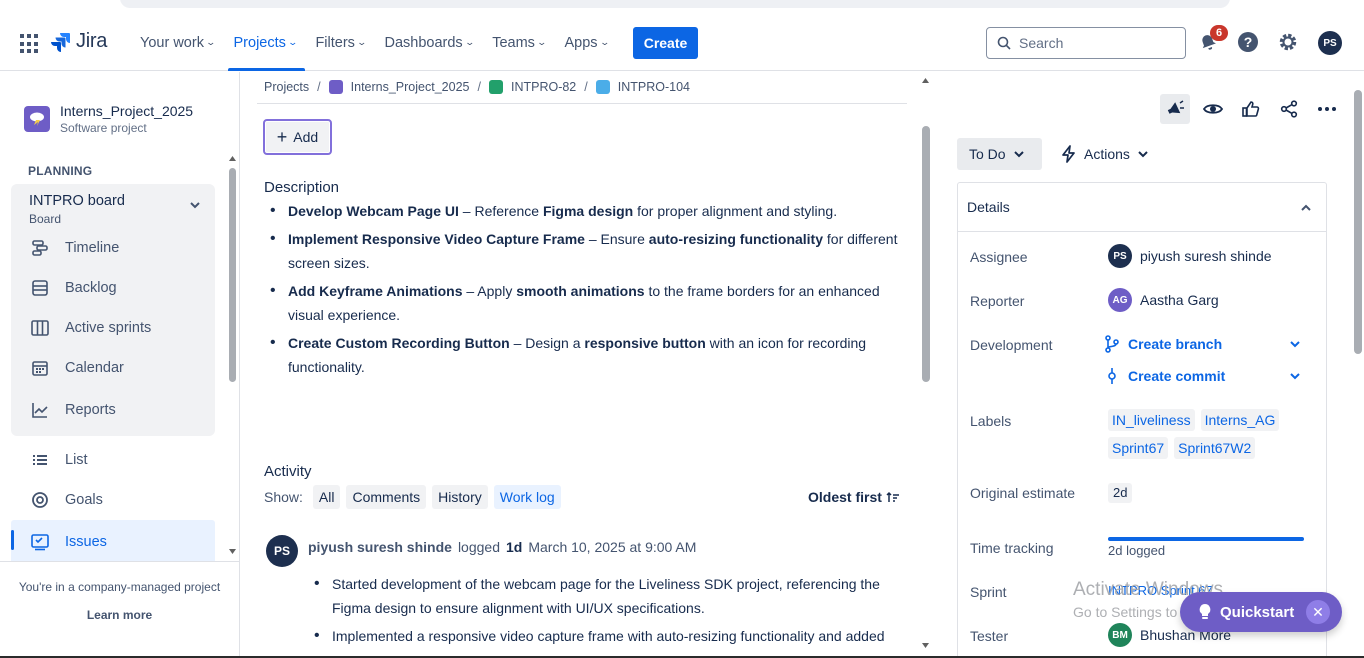 Image resolution: width=1364 pixels, height=658 pixels. I want to click on status-dropdown: To Do, so click(999, 154).